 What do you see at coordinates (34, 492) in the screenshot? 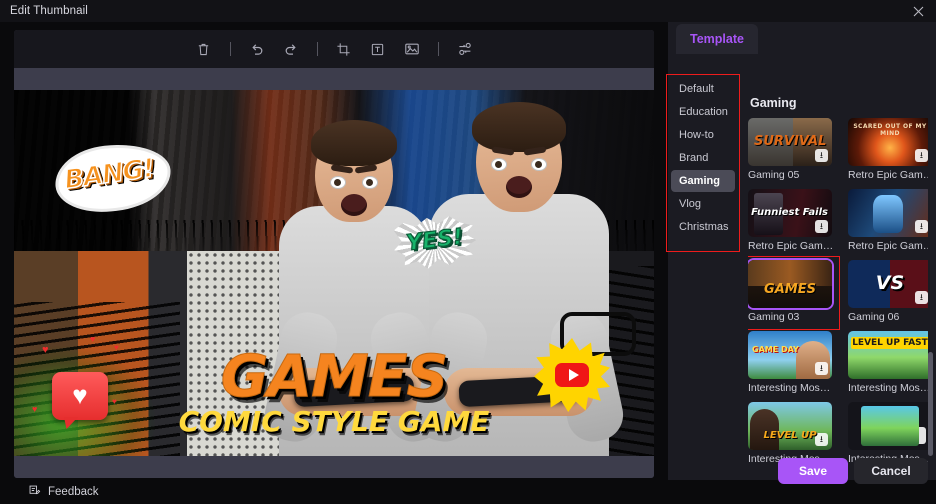
I see `feedback-icon` at bounding box center [34, 492].